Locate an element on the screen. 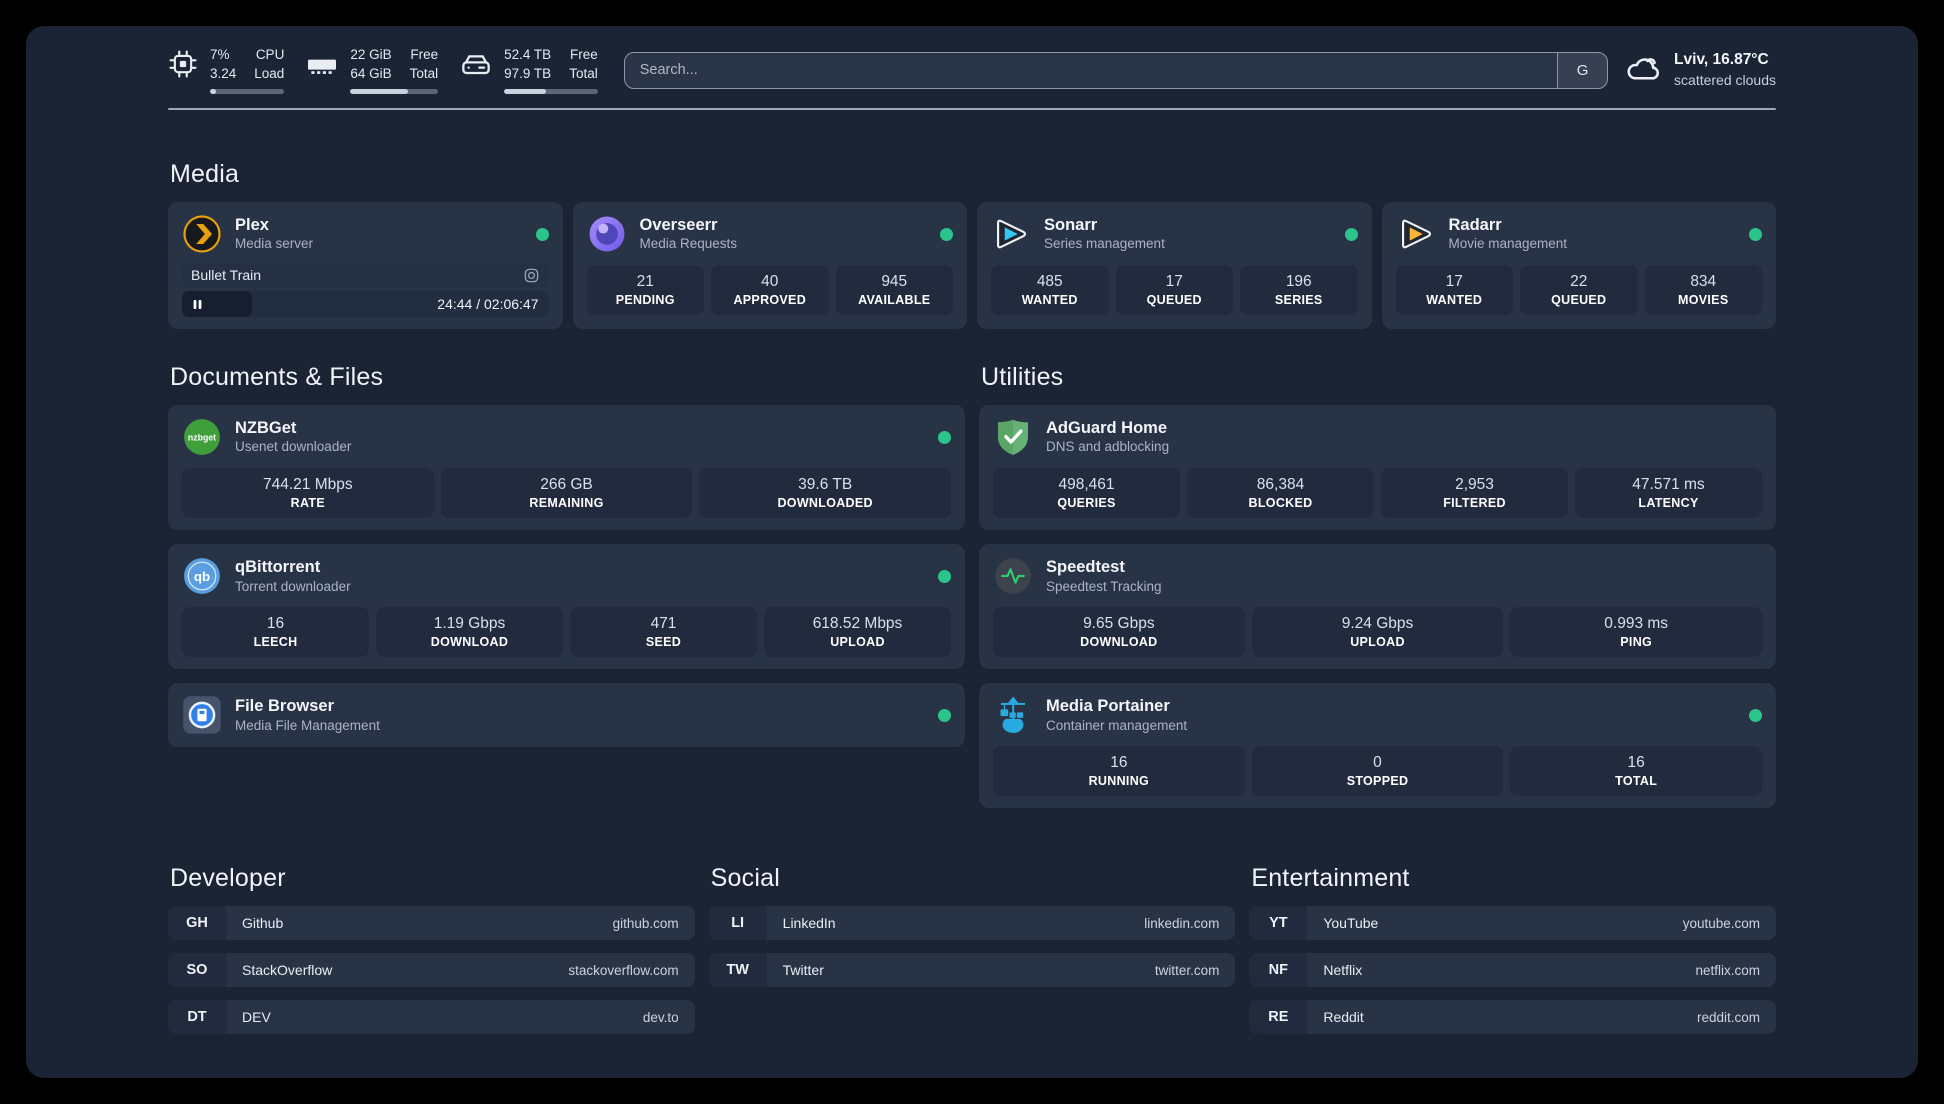 The width and height of the screenshot is (1944, 1104). app-card-filebrowser: File Browser Media File Management is located at coordinates (566, 715).